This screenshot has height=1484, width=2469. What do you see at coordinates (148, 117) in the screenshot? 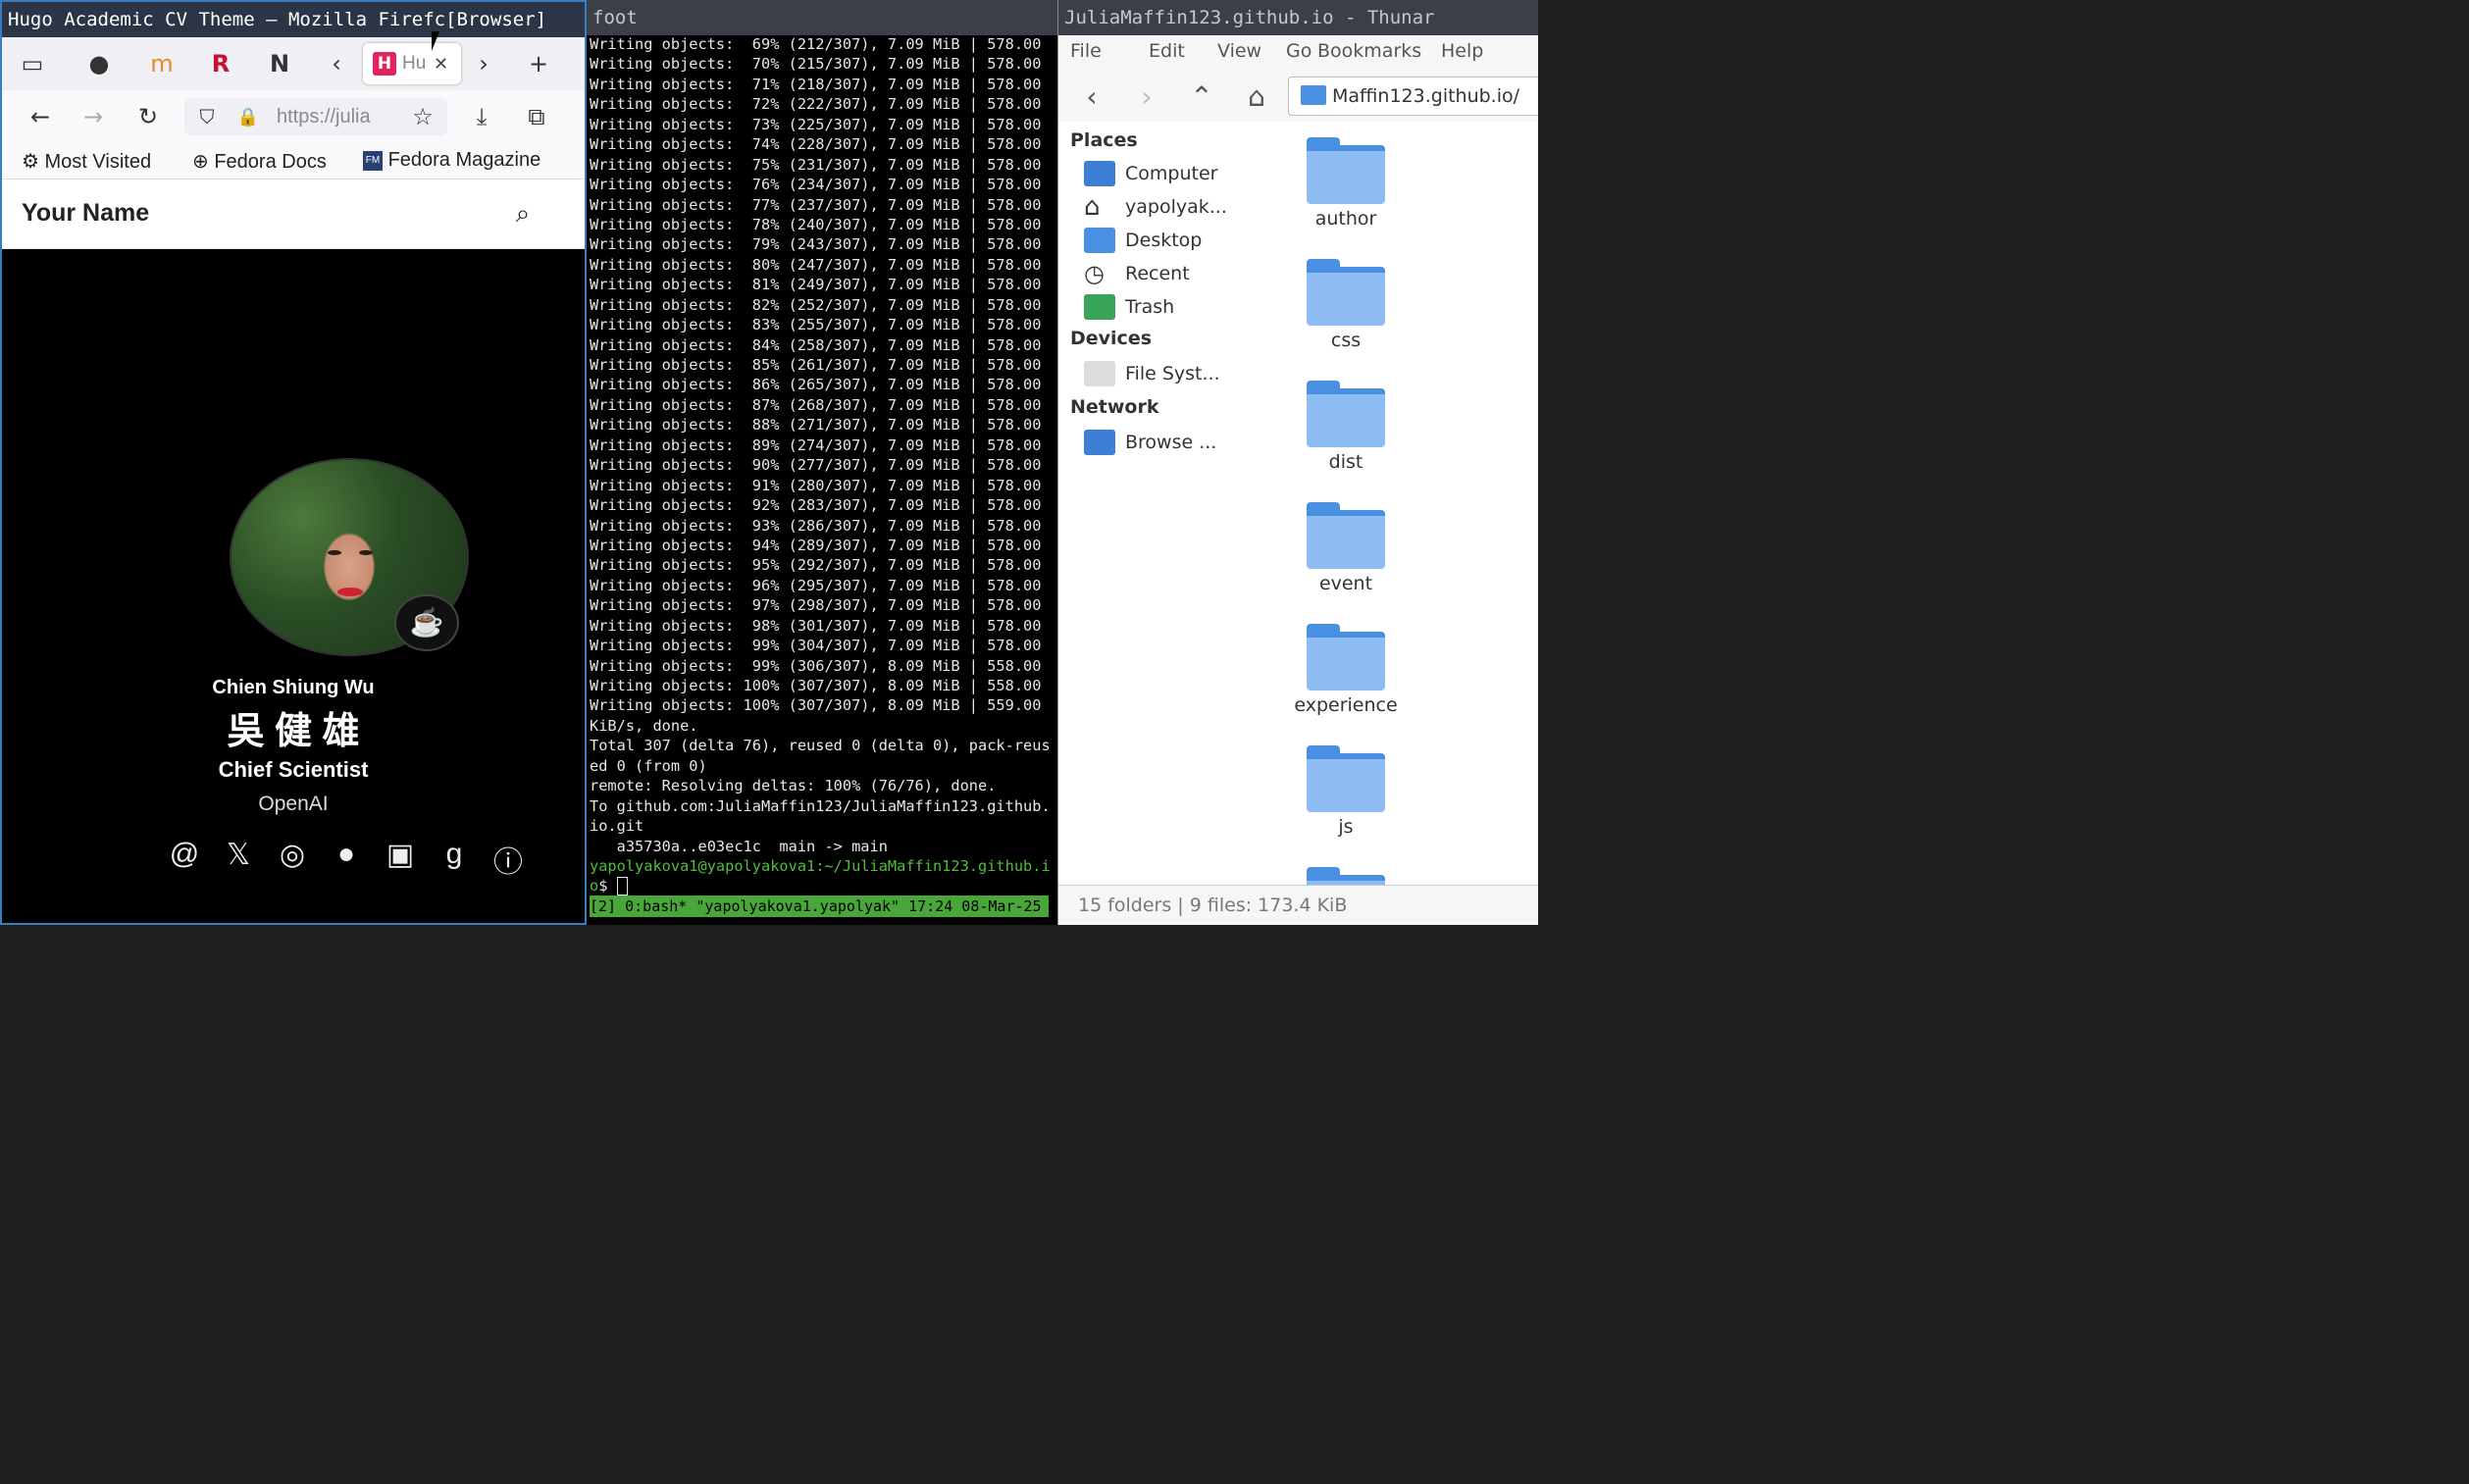
I see `reload-icon: ↻` at bounding box center [148, 117].